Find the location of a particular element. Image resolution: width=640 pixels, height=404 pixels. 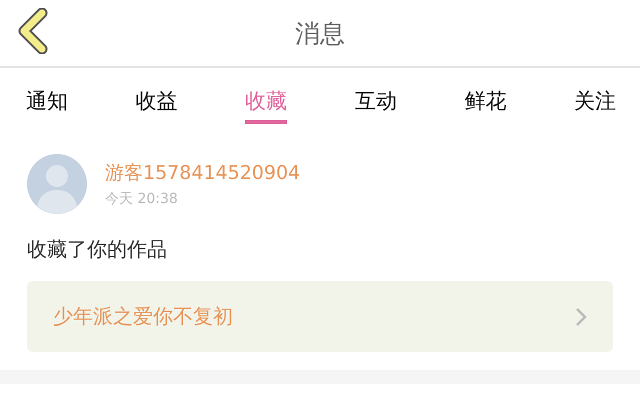

back-button is located at coordinates (33, 31).